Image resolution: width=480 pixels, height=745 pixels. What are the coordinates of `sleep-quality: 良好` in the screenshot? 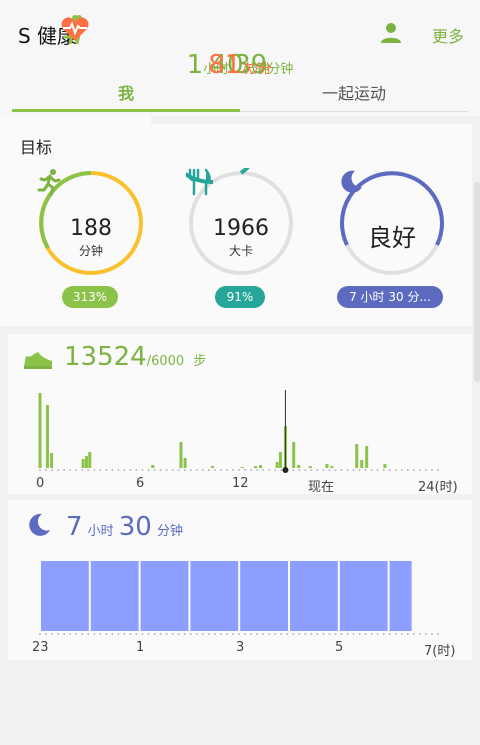 It's located at (392, 238).